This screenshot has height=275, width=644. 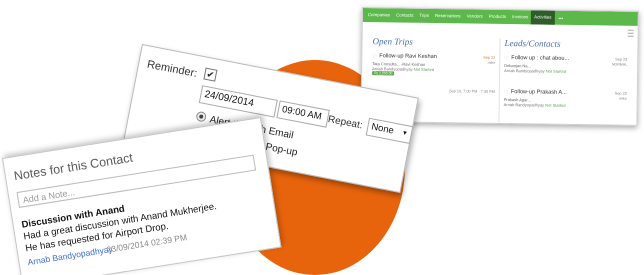 I want to click on reminder-time-input: 09:00 AM, so click(x=303, y=114).